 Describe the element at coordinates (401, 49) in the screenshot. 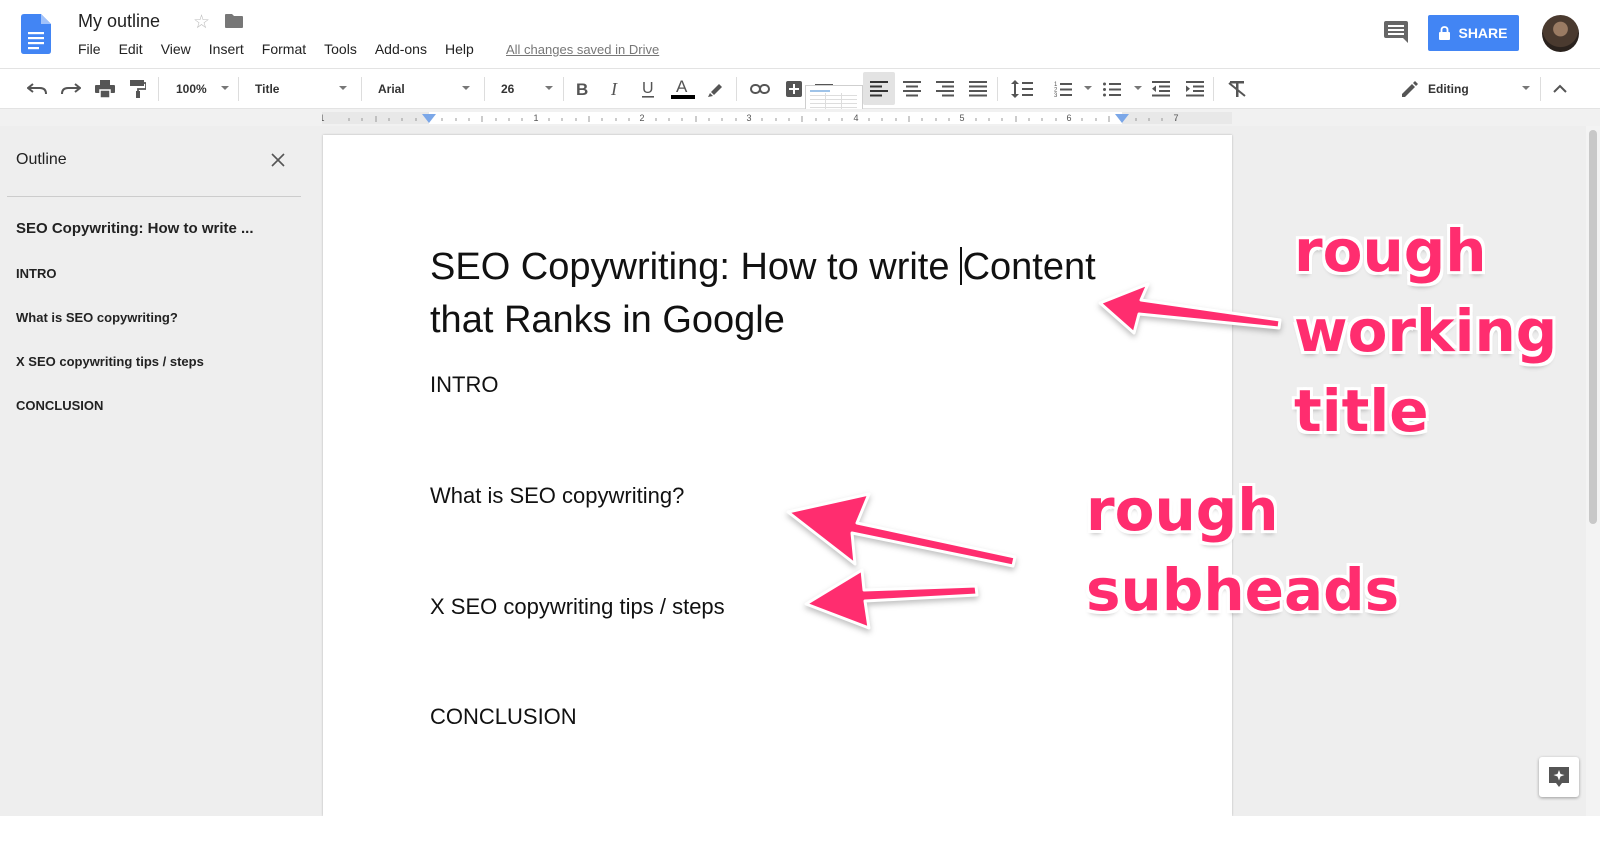

I see `menu-add-ons: Add-ons` at that location.